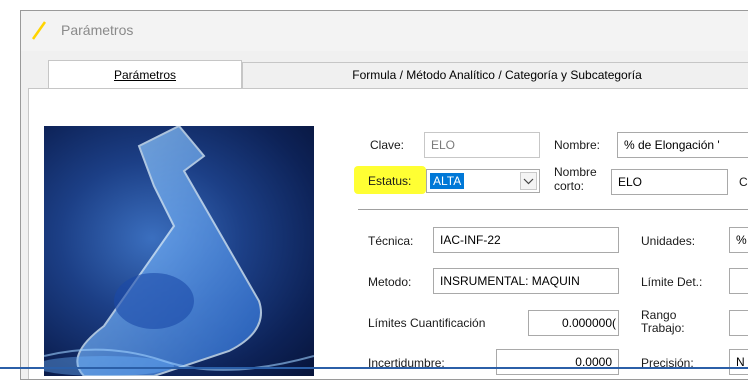 The image size is (748, 380). What do you see at coordinates (391, 241) in the screenshot?
I see `tecnica-label: Técnica:` at bounding box center [391, 241].